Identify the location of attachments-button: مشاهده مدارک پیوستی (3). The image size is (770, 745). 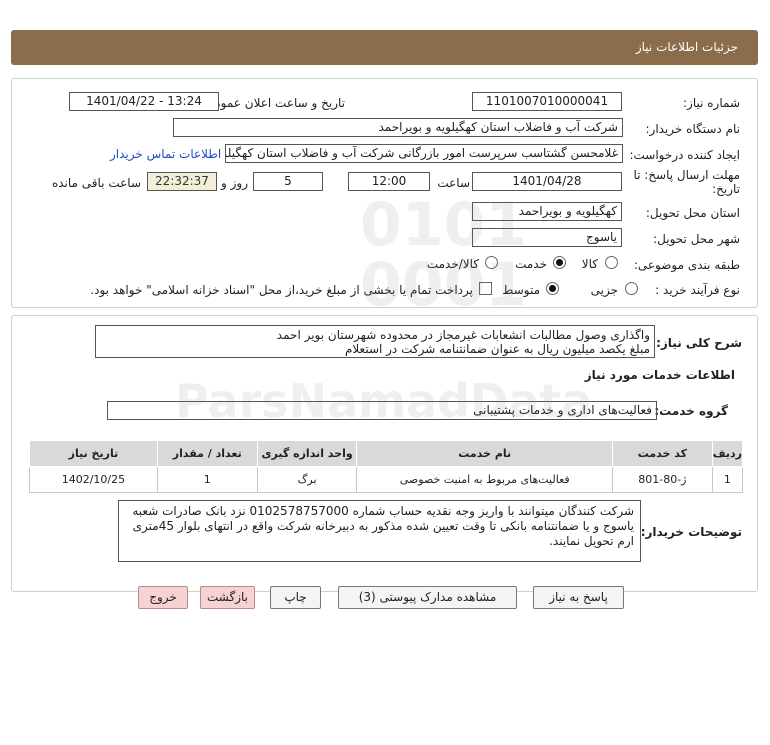
(427, 597).